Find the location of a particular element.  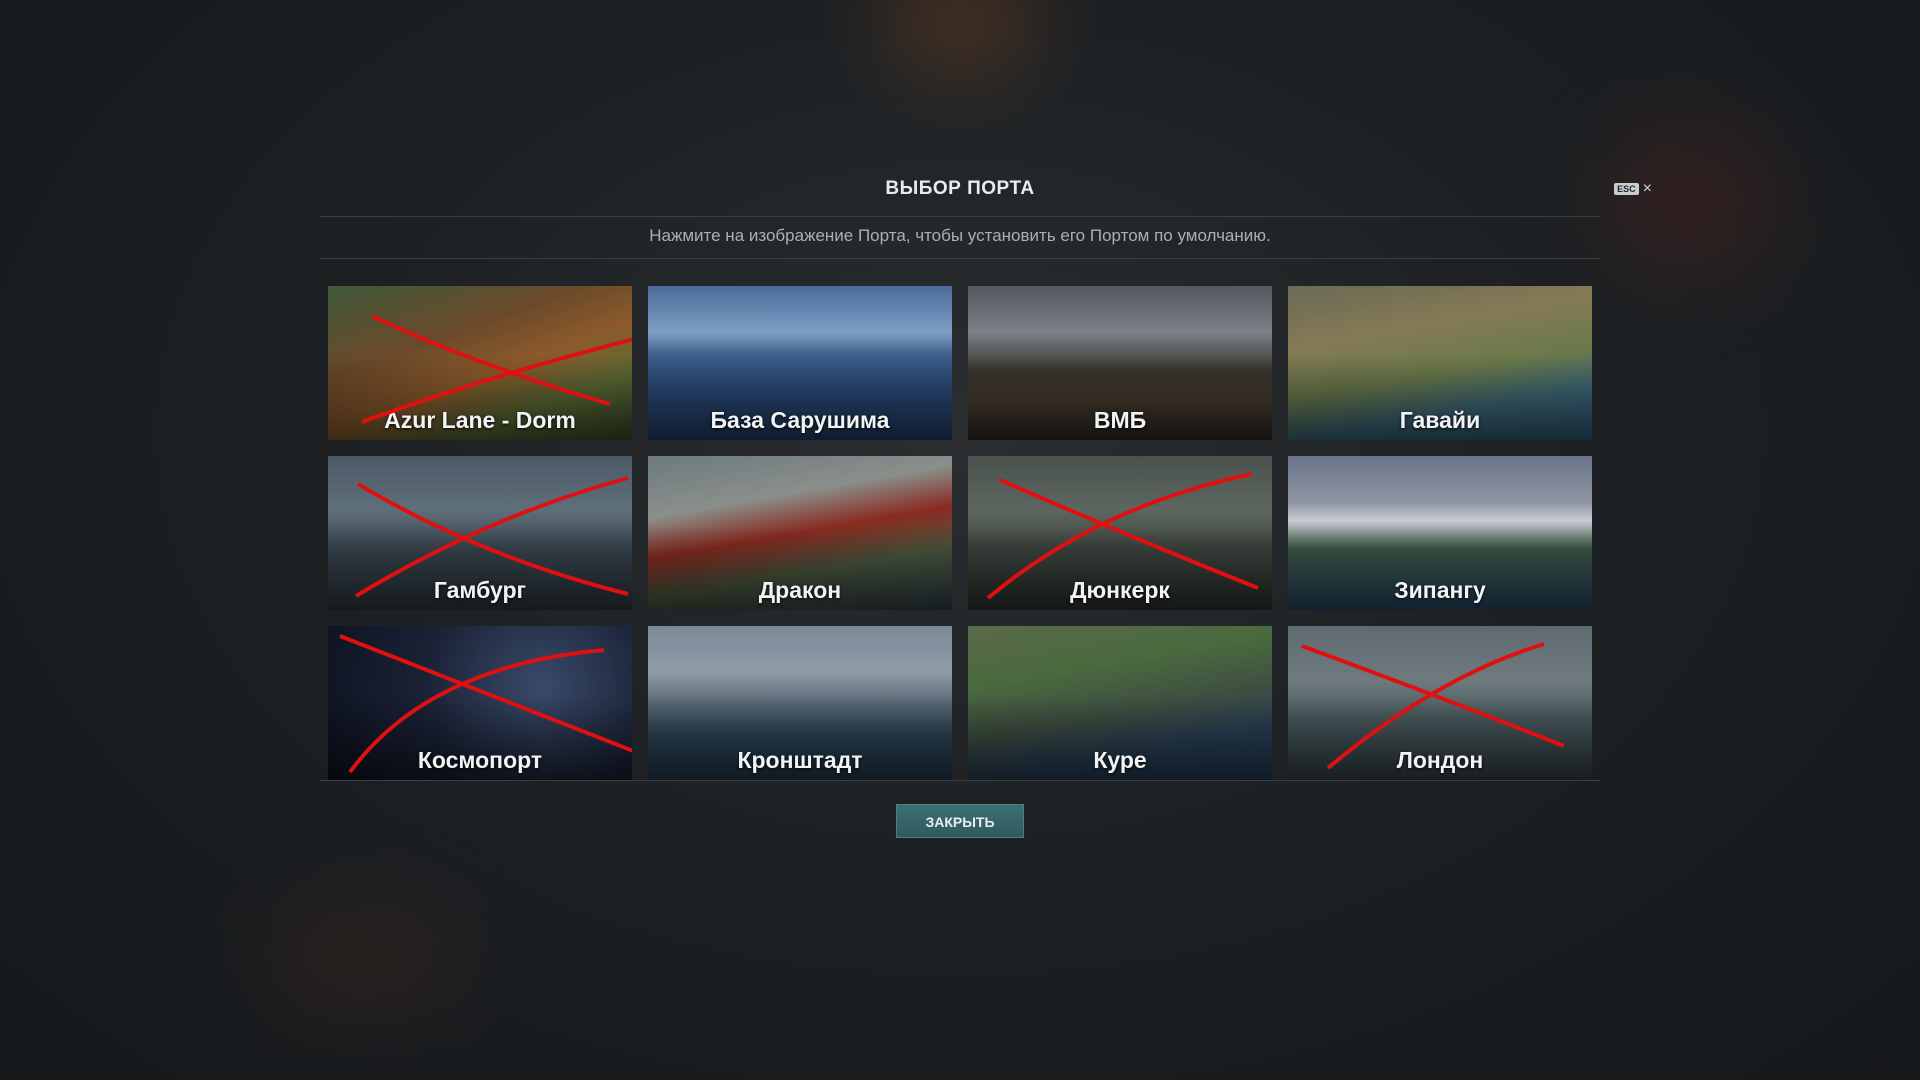

port-tile-kure: Куре is located at coordinates (1120, 703).